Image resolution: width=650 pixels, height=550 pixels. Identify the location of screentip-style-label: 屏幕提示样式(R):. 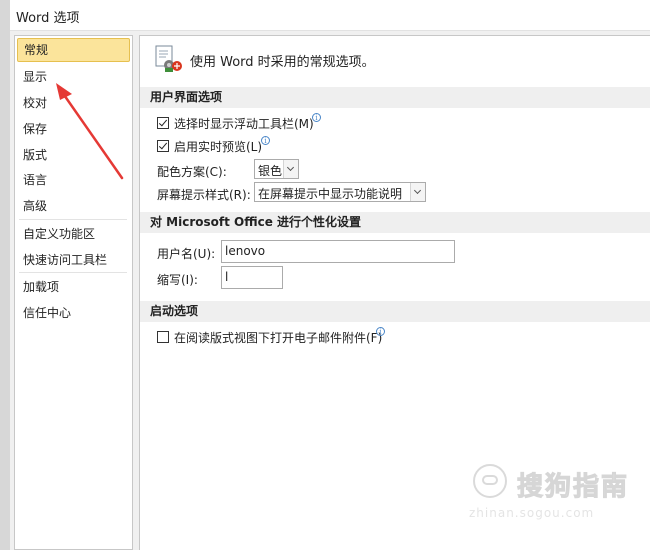
(204, 195).